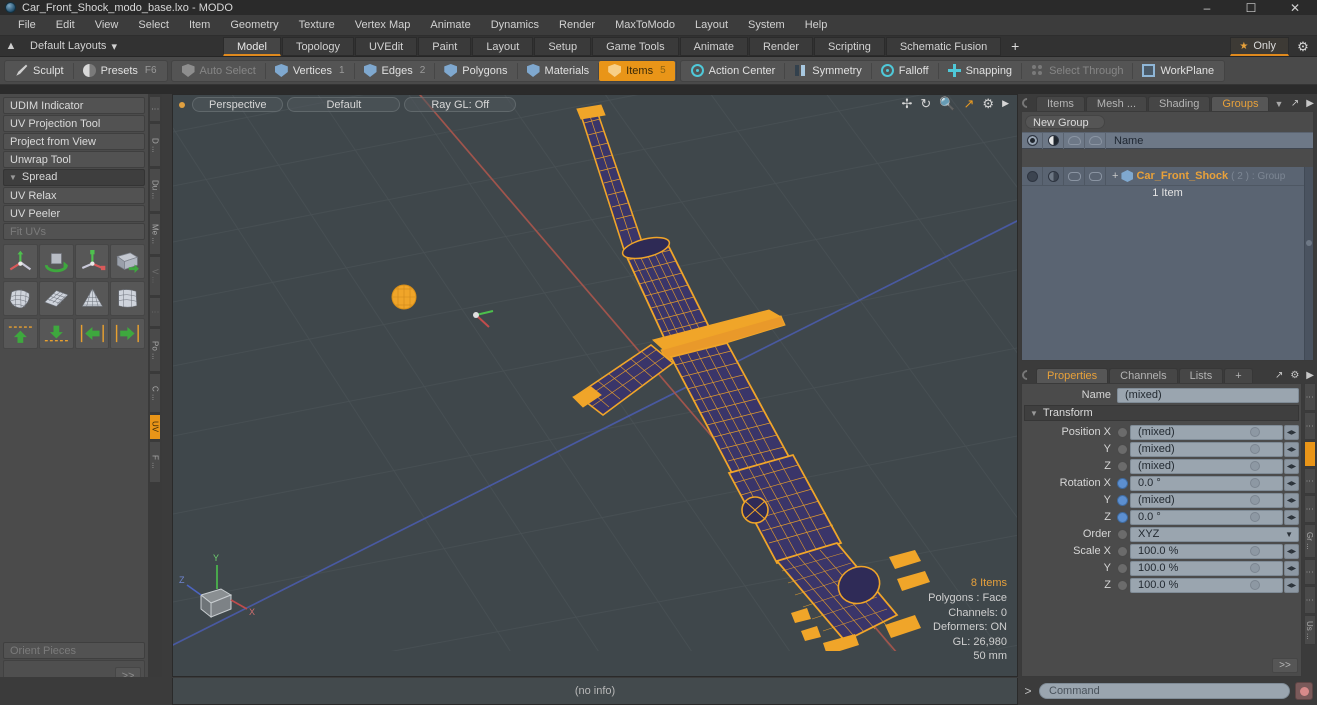 The height and width of the screenshot is (705, 1317). What do you see at coordinates (74, 195) in the screenshot?
I see `tool-button-uv-relax: UV Relax` at bounding box center [74, 195].